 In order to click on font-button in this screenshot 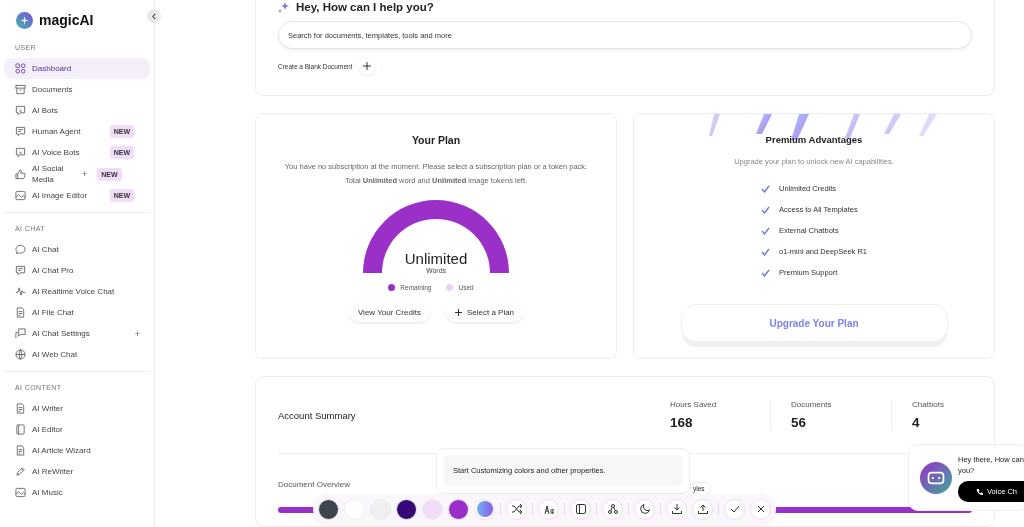, I will do `click(548, 509)`.